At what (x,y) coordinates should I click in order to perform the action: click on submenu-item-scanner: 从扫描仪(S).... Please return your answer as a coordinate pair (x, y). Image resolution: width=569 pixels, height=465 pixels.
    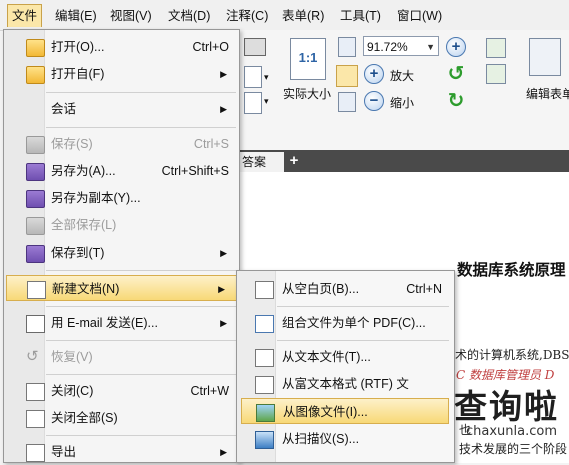
    Looking at the image, I should click on (345, 439).